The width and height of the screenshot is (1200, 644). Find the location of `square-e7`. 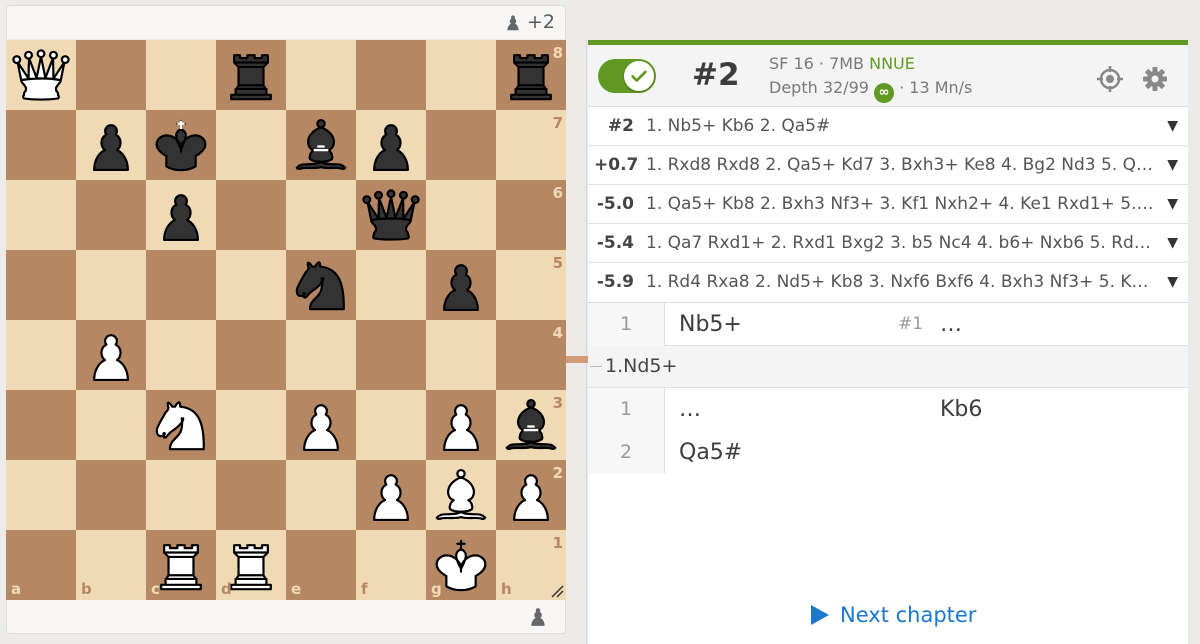

square-e7 is located at coordinates (321, 145).